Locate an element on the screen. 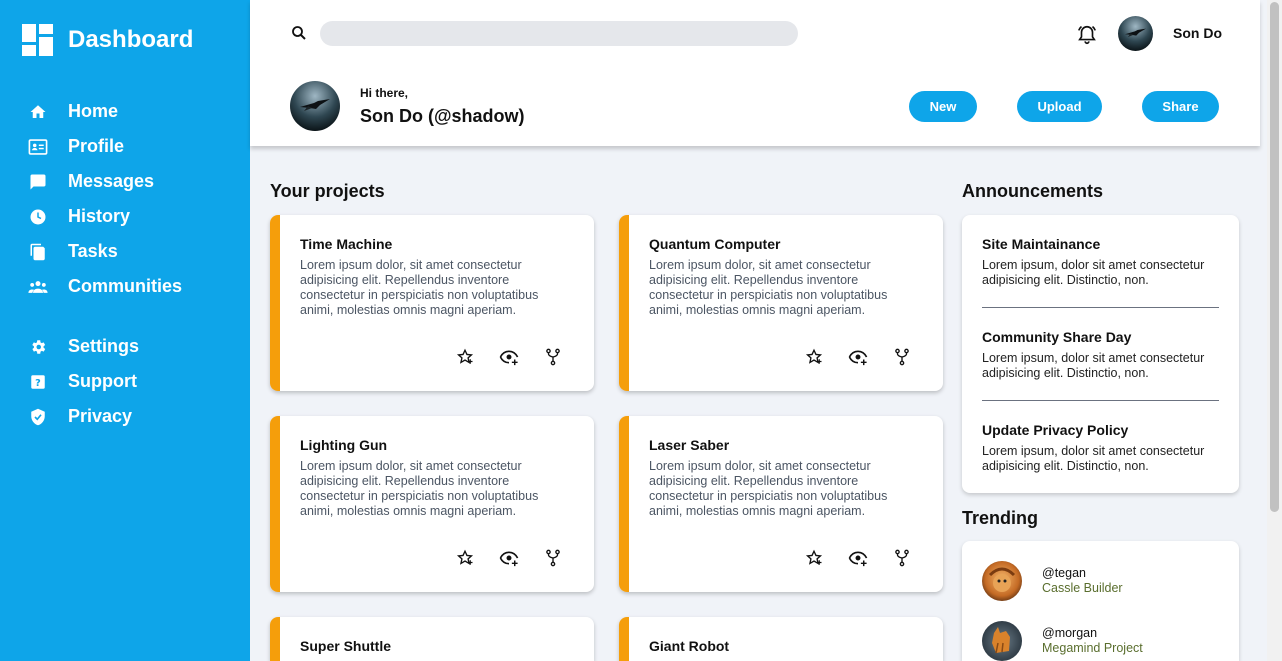 The image size is (1282, 661). profile-name: Son Do (@shadow) is located at coordinates (442, 116).